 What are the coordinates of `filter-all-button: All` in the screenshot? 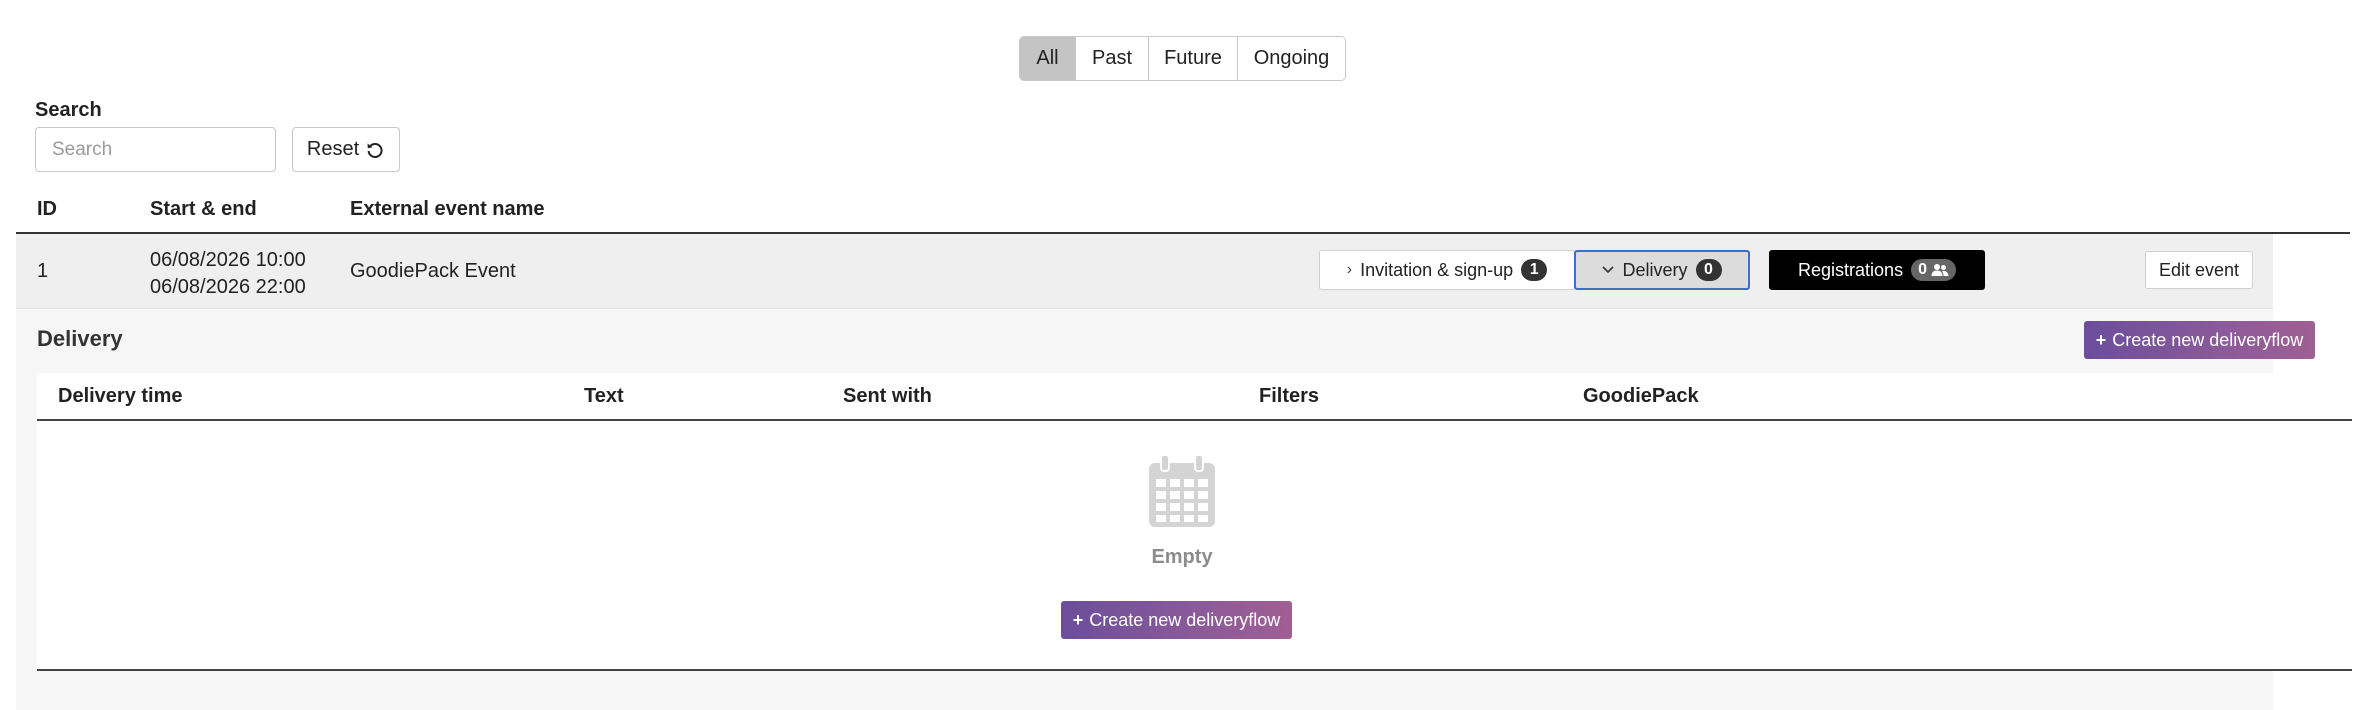 It's located at (1048, 58).